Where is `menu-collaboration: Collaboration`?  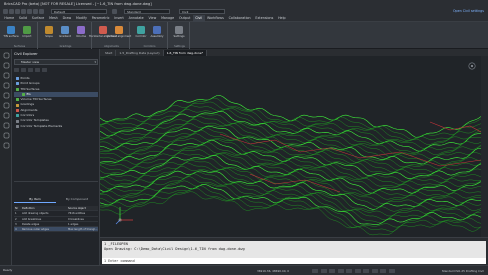 menu-collaboration: Collaboration is located at coordinates (239, 18).